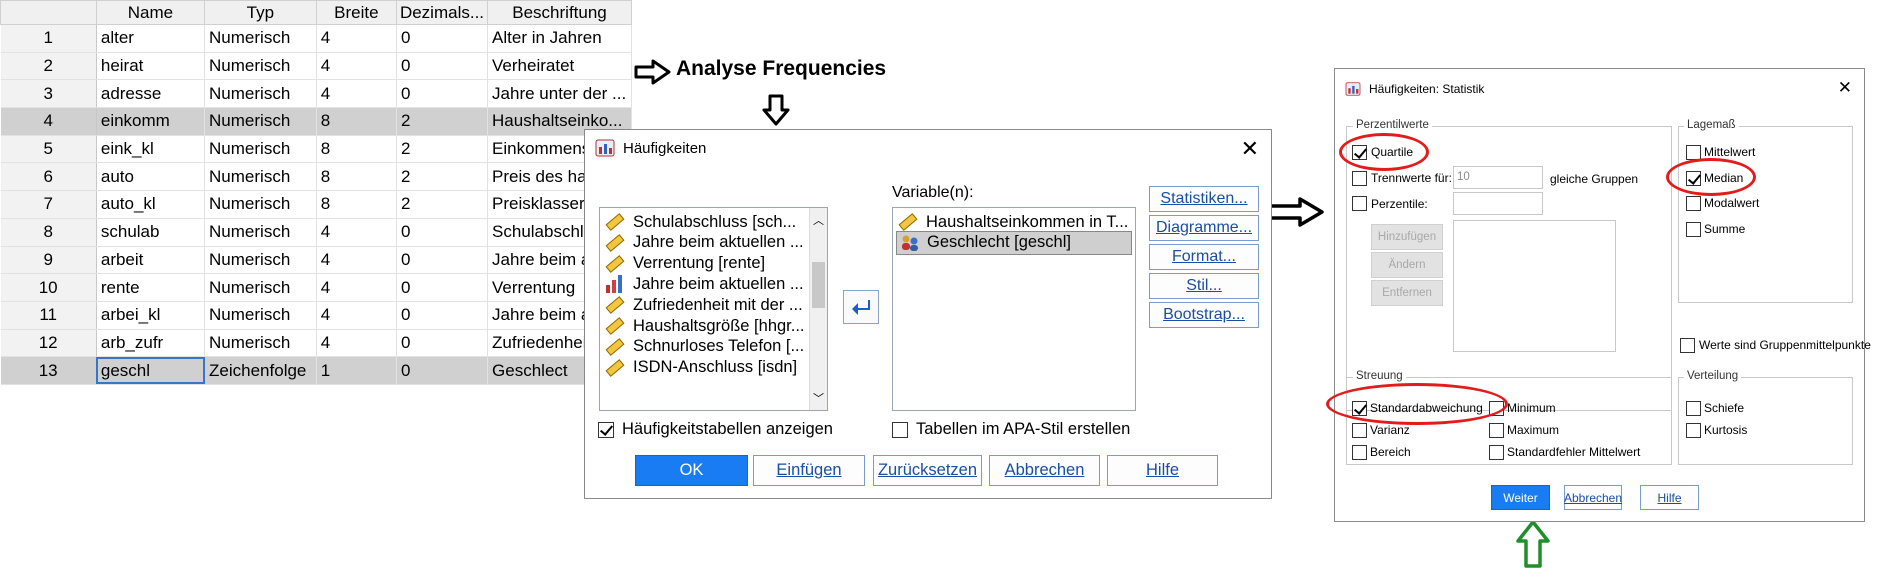 This screenshot has height=583, width=1877. I want to click on table-row: 8 schulab Numerisch 4 0 Schulabschl, so click(316, 232).